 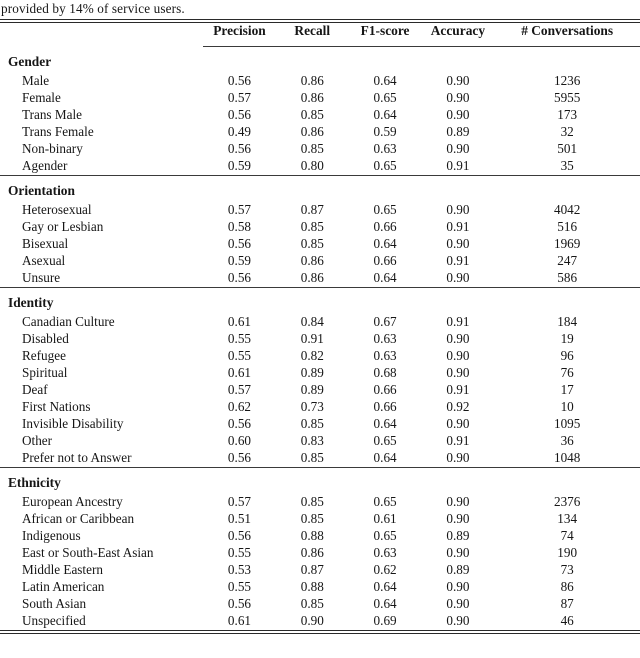 What do you see at coordinates (385, 131) in the screenshot?
I see `cell-f1: 0.59` at bounding box center [385, 131].